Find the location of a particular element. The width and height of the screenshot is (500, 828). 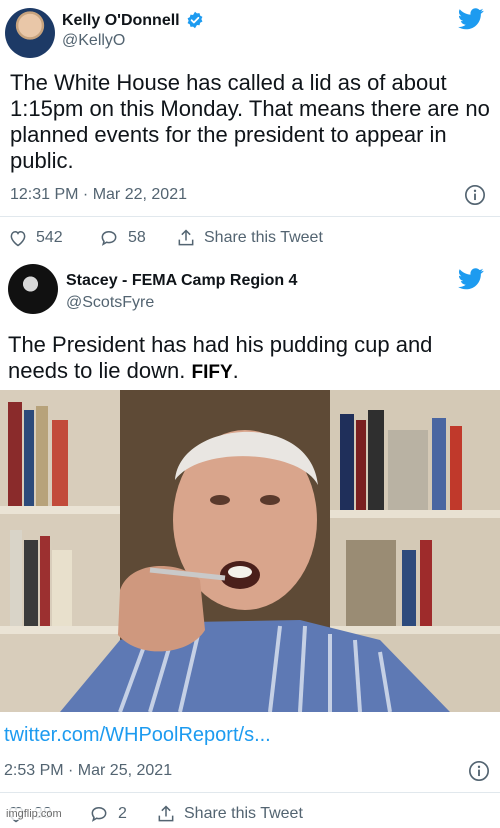

tweet-text-period: . is located at coordinates (235, 370).